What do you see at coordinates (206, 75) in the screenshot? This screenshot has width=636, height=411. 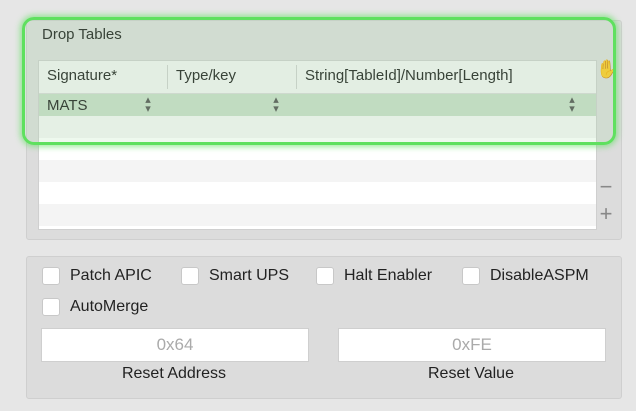 I see `column-header-type-key: Type/key` at bounding box center [206, 75].